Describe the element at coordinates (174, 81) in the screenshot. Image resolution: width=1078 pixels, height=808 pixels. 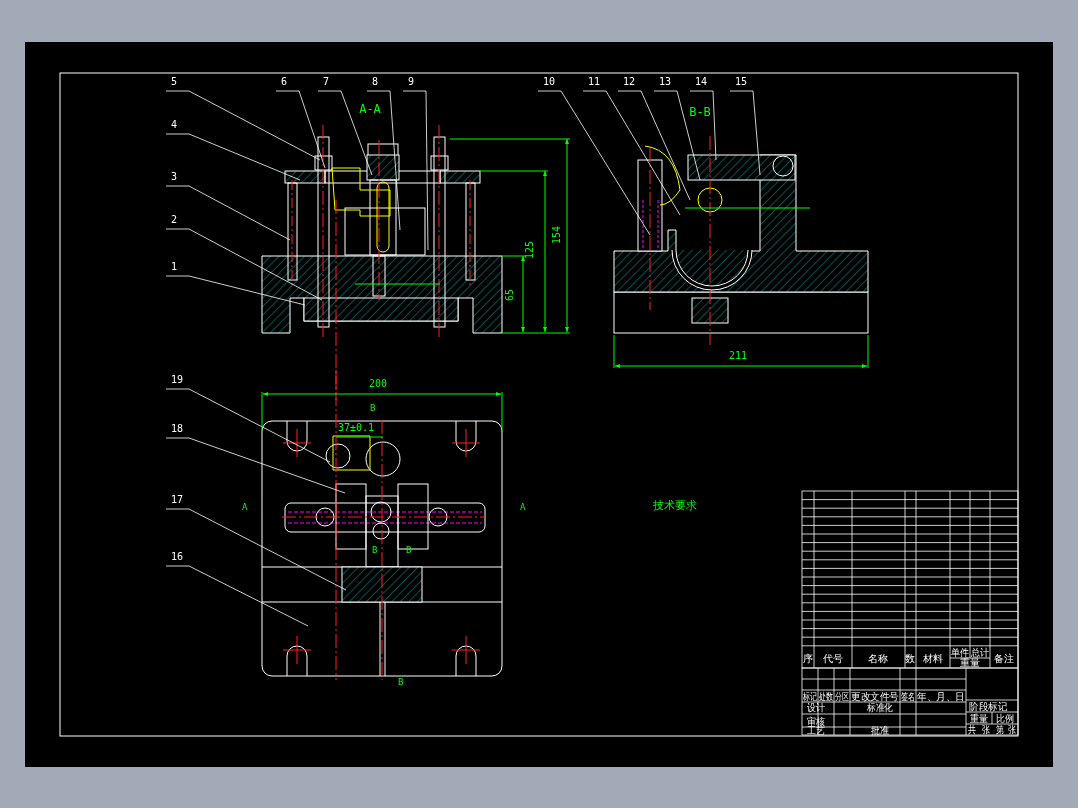
I see `part-number-label: 5` at that location.